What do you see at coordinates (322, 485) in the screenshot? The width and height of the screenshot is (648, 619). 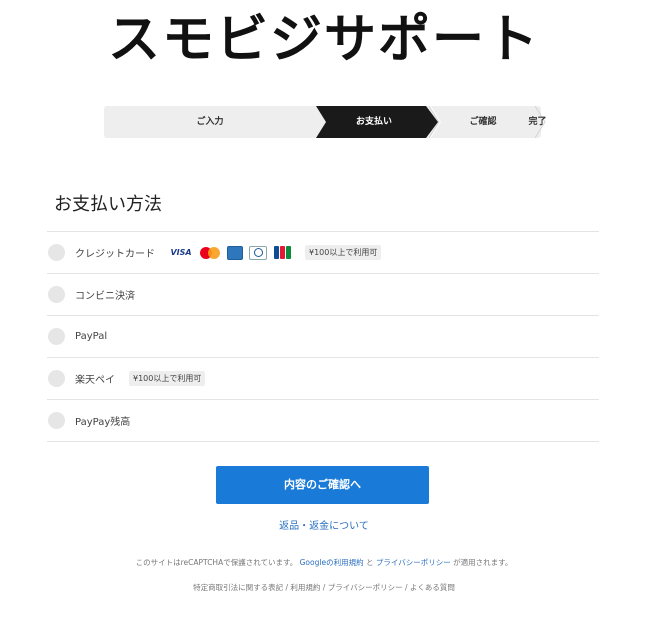 I see `confirm-order-button: 内容のご確認へ` at bounding box center [322, 485].